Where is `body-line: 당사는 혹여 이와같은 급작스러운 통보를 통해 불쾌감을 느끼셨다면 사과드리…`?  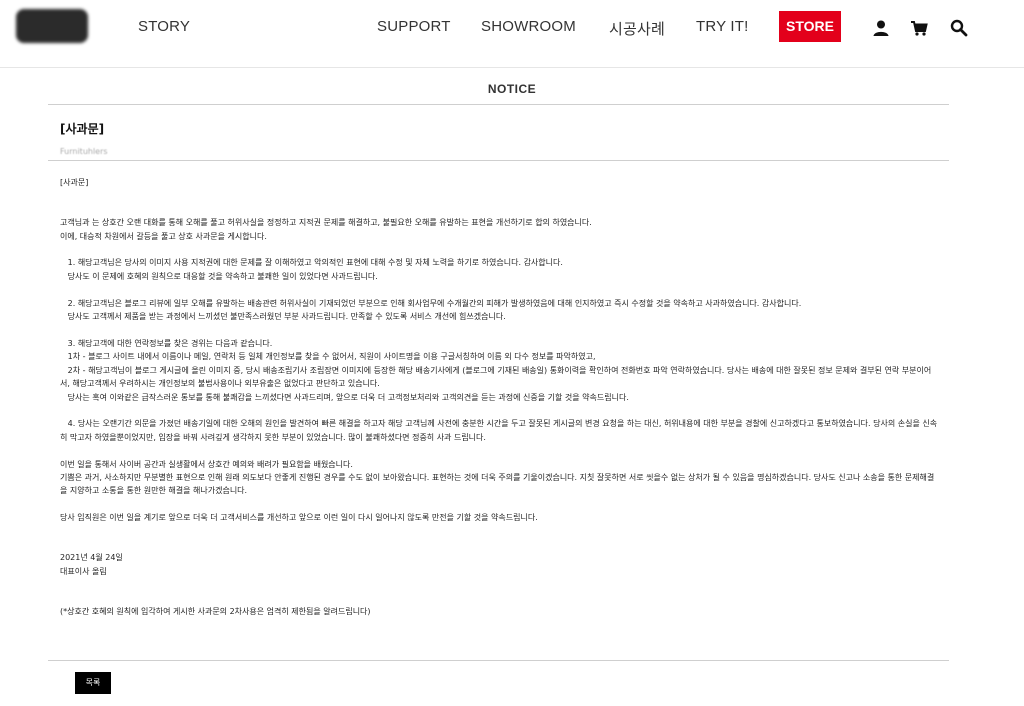 body-line: 당사는 혹여 이와같은 급작스러운 통보를 통해 불쾌감을 느끼셨다면 사과드리… is located at coordinates (344, 397).